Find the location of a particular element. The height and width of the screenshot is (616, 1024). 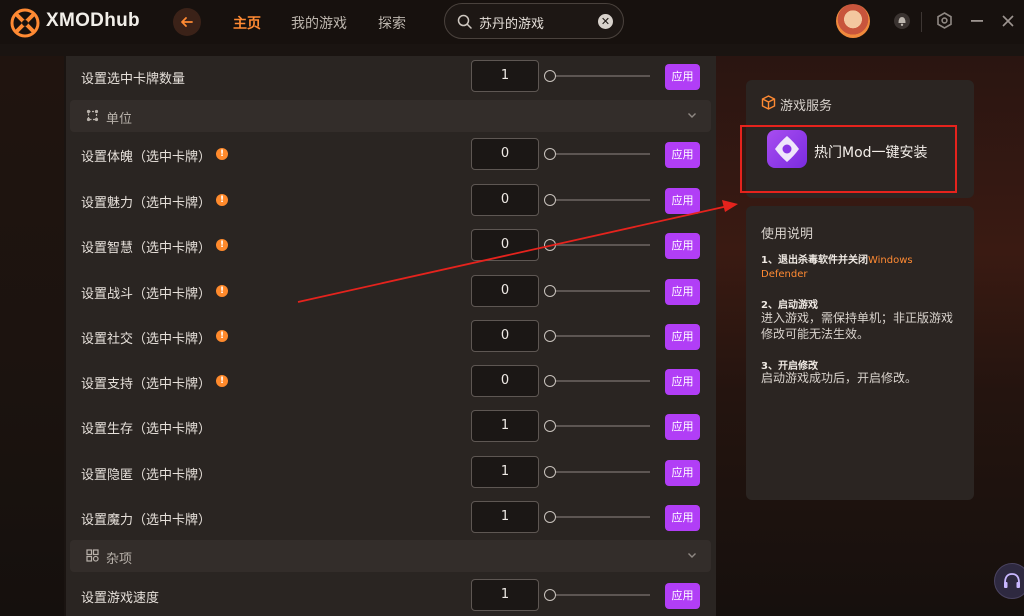

annotation-arrow is located at coordinates (517, 251).